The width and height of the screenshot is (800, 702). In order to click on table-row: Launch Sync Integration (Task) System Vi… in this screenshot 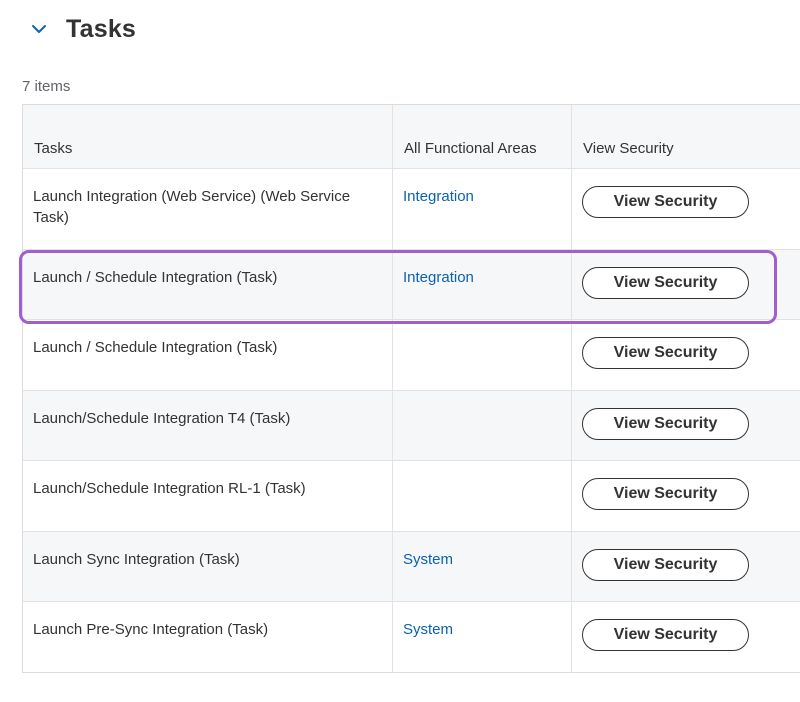, I will do `click(411, 567)`.